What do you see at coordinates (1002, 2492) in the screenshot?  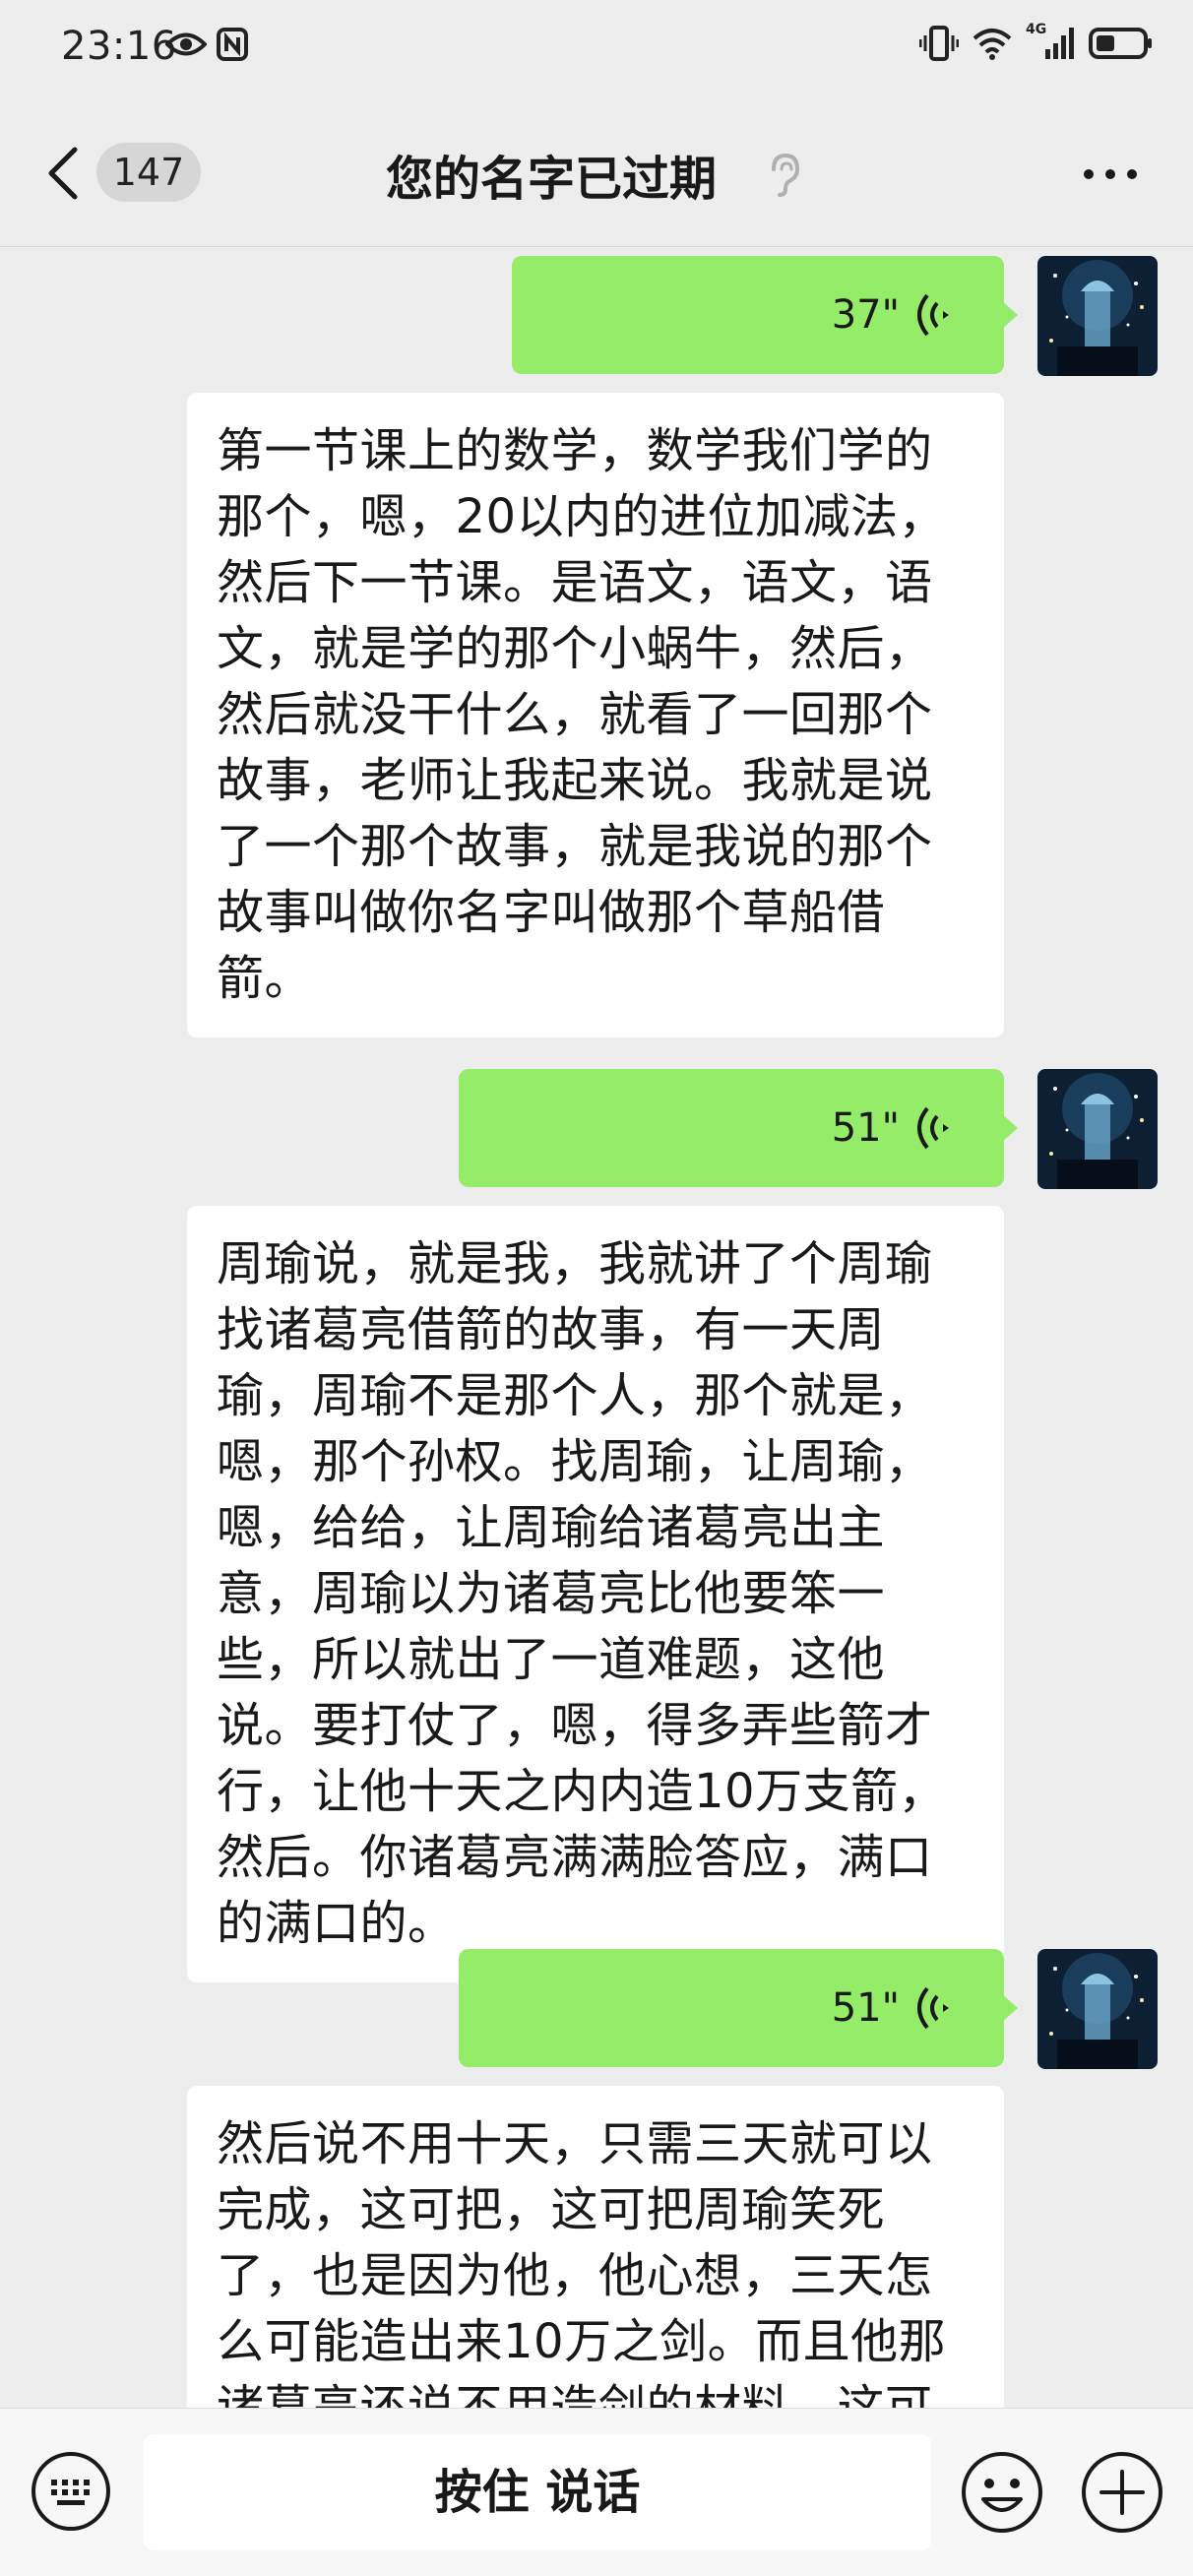 I see `emoji-icon` at bounding box center [1002, 2492].